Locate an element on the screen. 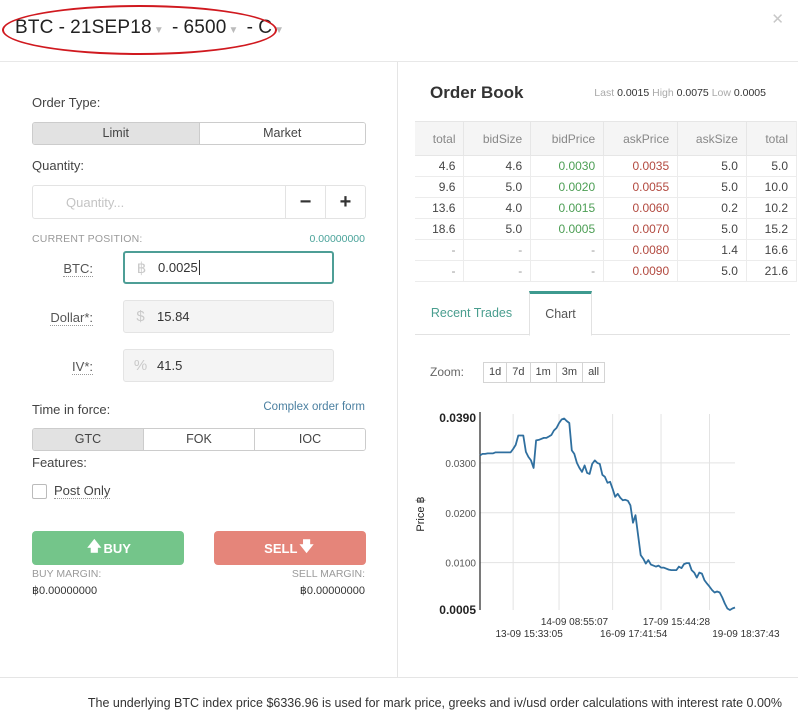 This screenshot has width=798, height=727. quantity-label: Quantity: is located at coordinates (58, 165).